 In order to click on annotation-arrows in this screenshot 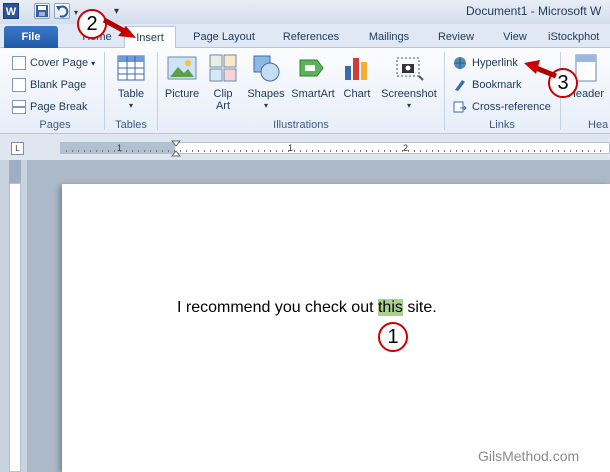, I will do `click(329, 48)`.